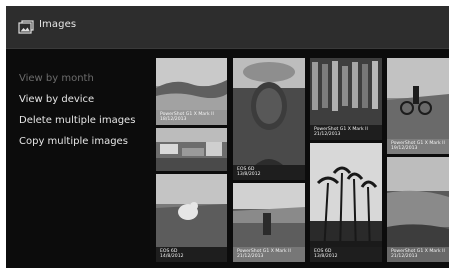  I want to click on photo-palm-trees, so click(346, 202).